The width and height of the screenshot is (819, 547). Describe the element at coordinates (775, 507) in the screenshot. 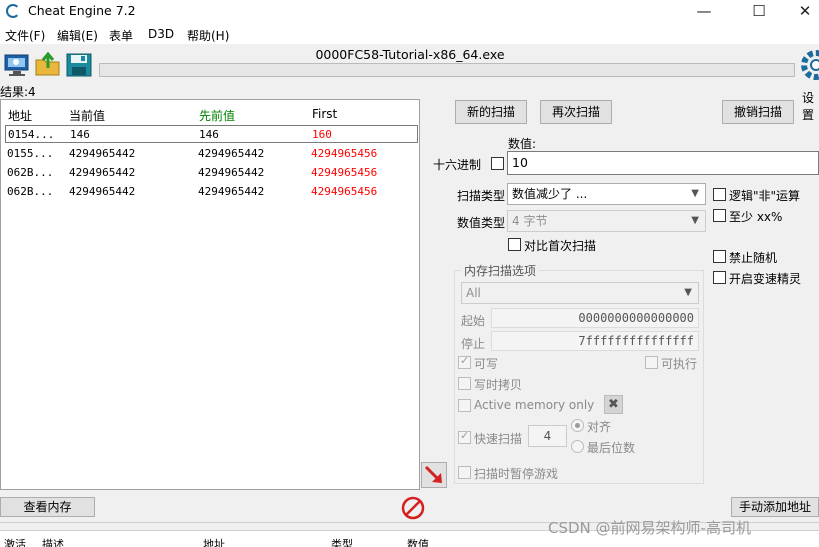

I see `add-address-manually-button: 手动添加地址` at that location.